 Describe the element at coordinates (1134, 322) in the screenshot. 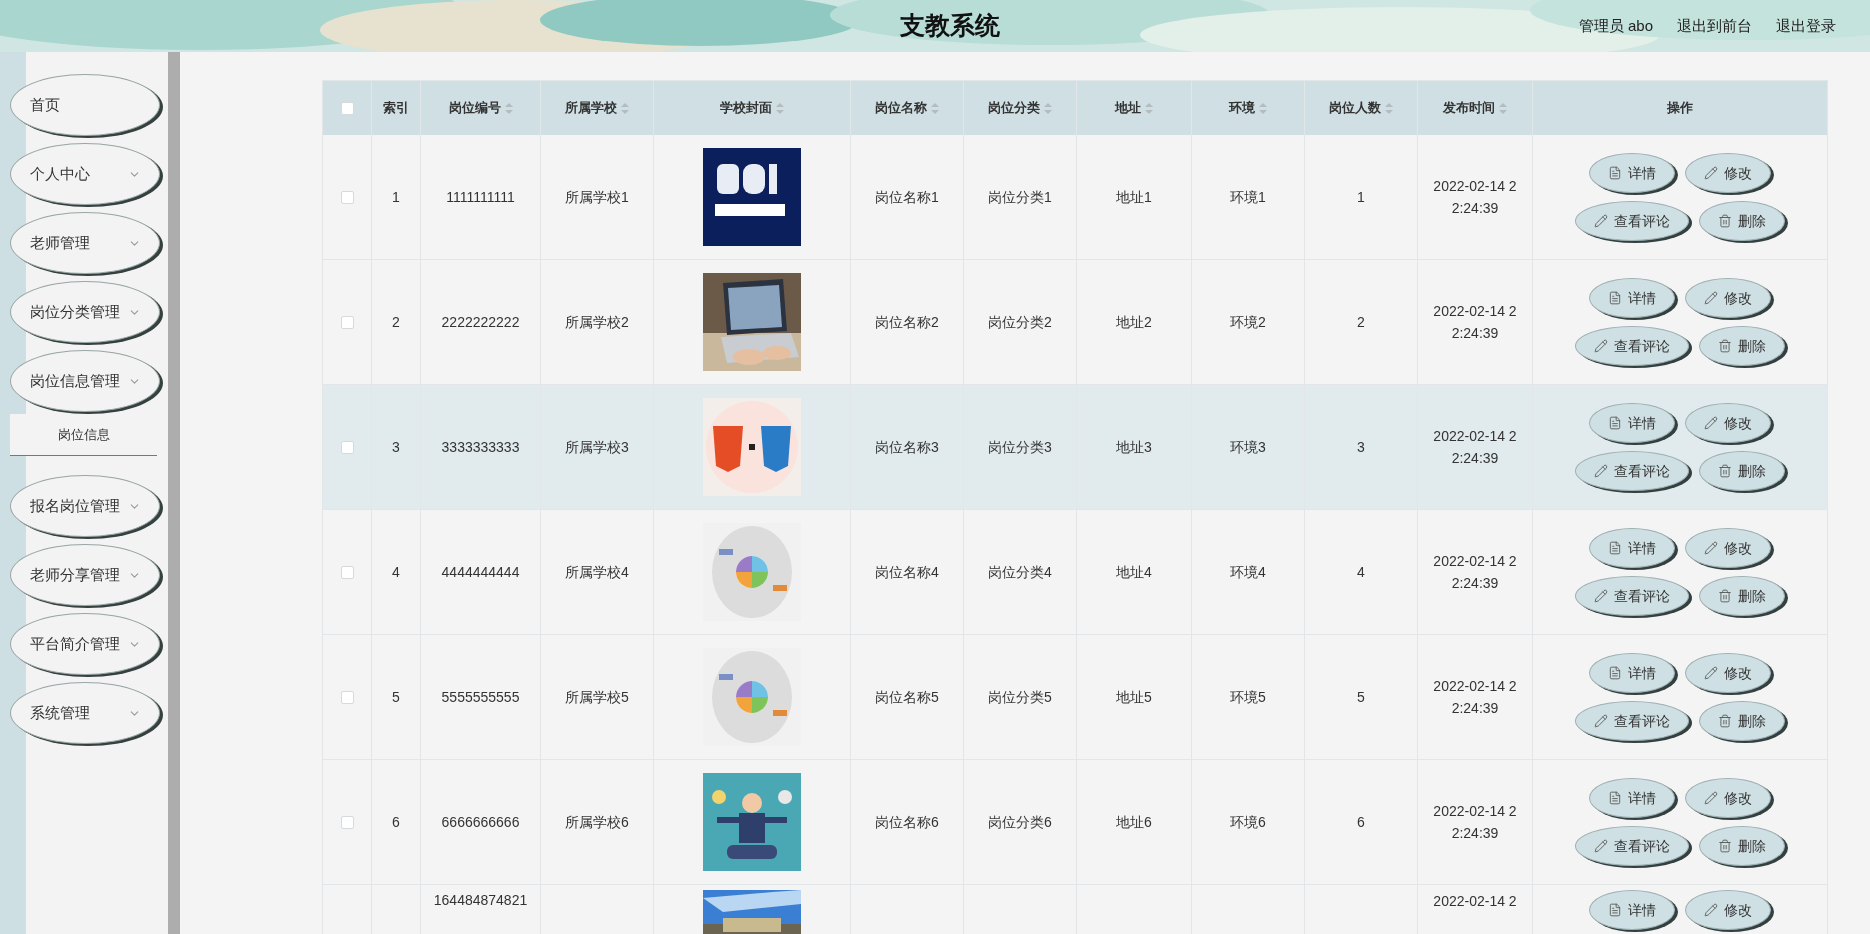

I see `address-cell-text: 地址2` at that location.